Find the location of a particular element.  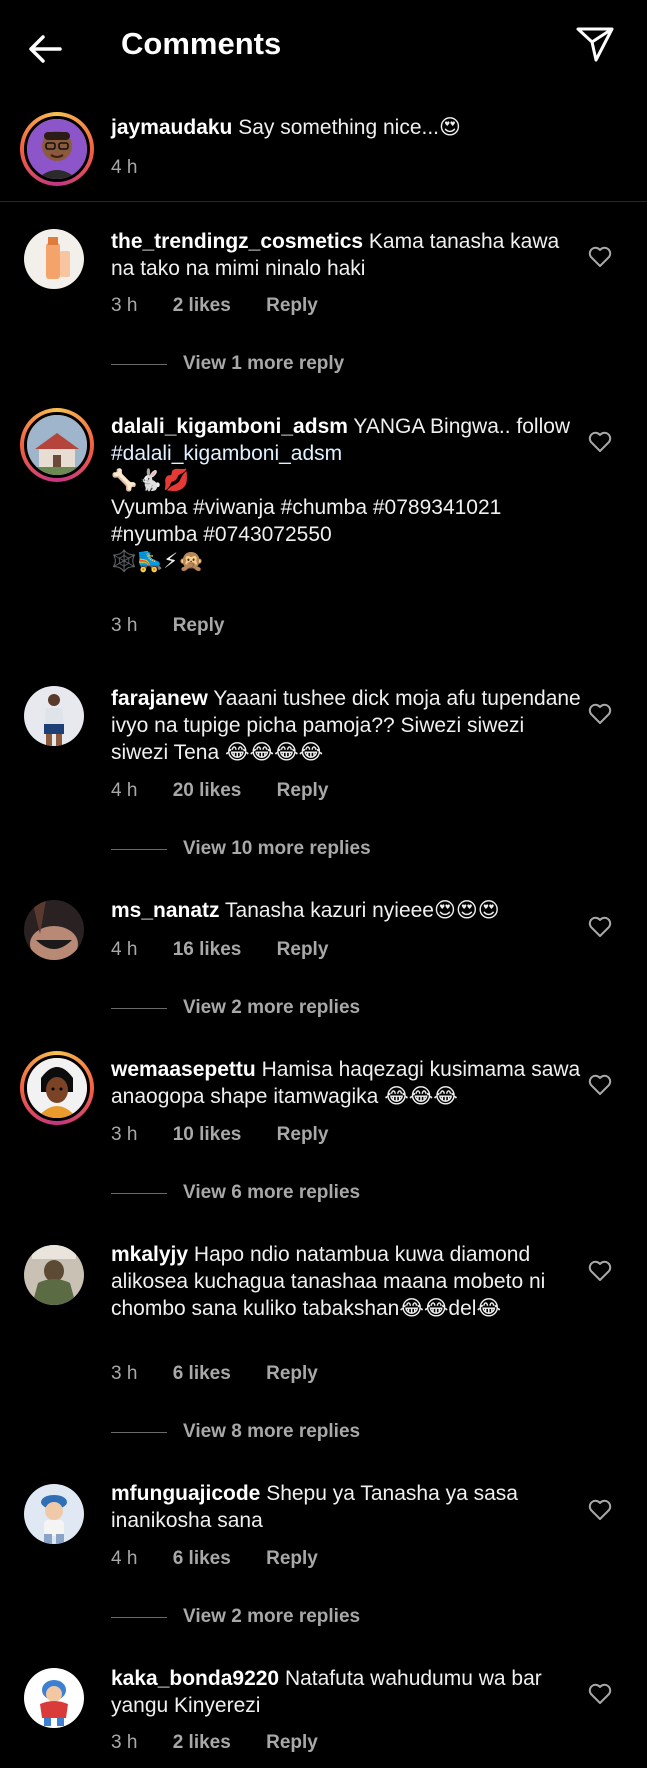

comment-text: ms_nanatz Tanasha kazuri nyieee😍😍😍 is located at coordinates (346, 910).